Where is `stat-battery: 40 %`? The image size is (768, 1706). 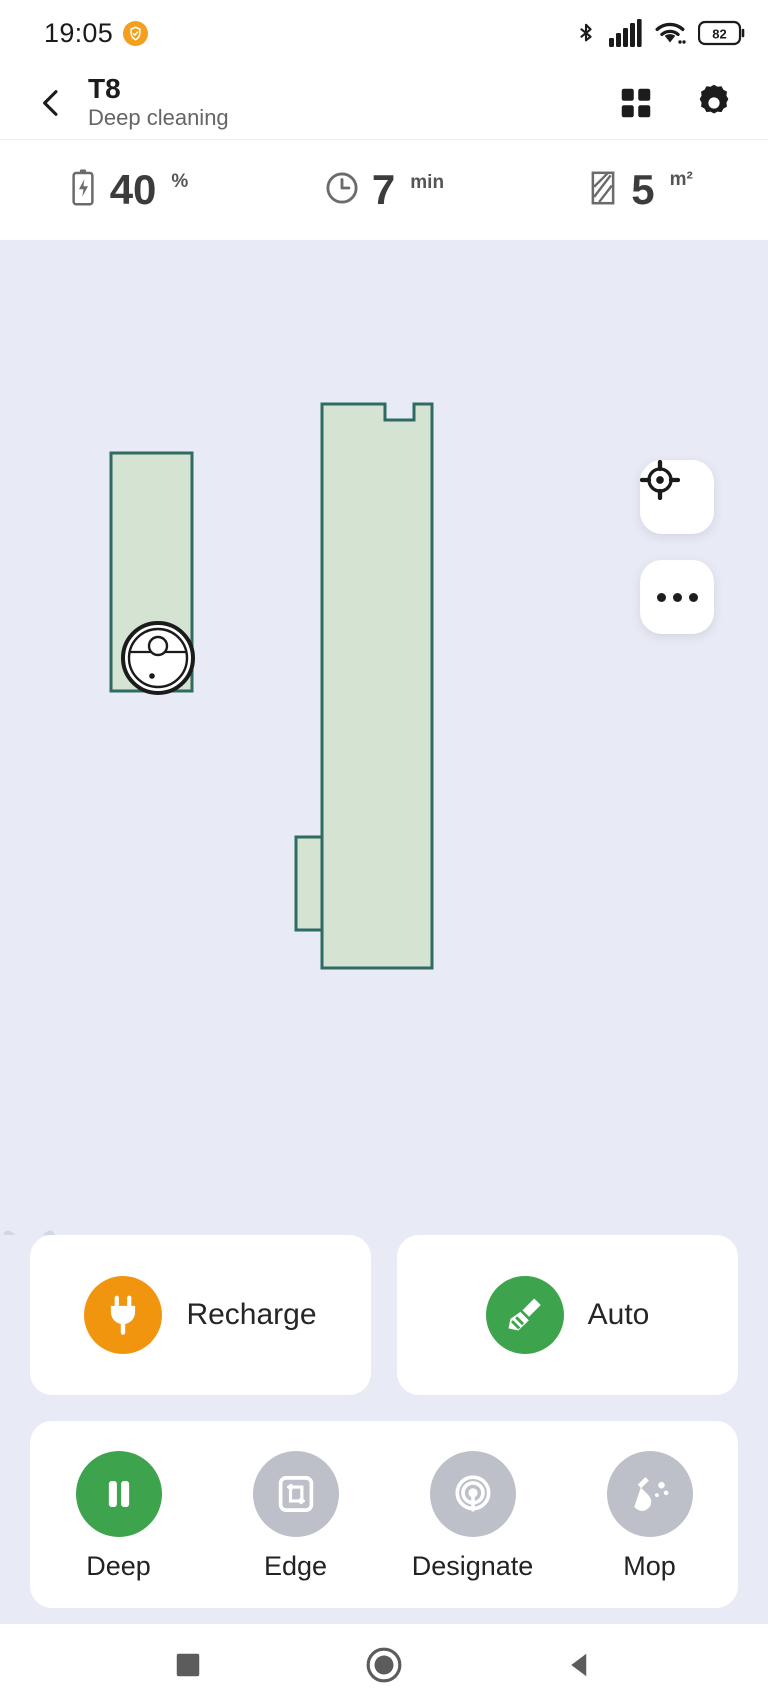
stat-battery: 40 % is located at coordinates (128, 190).